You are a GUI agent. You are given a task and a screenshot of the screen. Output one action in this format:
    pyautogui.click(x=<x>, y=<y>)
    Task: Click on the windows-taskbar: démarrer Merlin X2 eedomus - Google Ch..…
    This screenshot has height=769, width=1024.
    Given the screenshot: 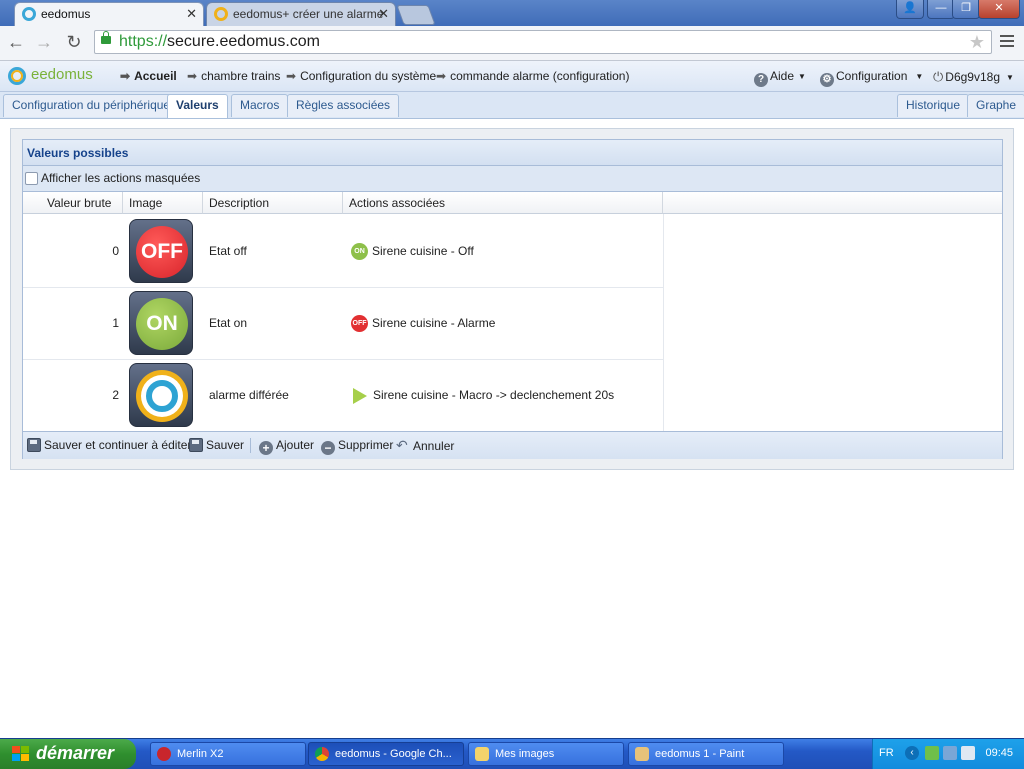 What is the action you would take?
    pyautogui.click(x=512, y=753)
    